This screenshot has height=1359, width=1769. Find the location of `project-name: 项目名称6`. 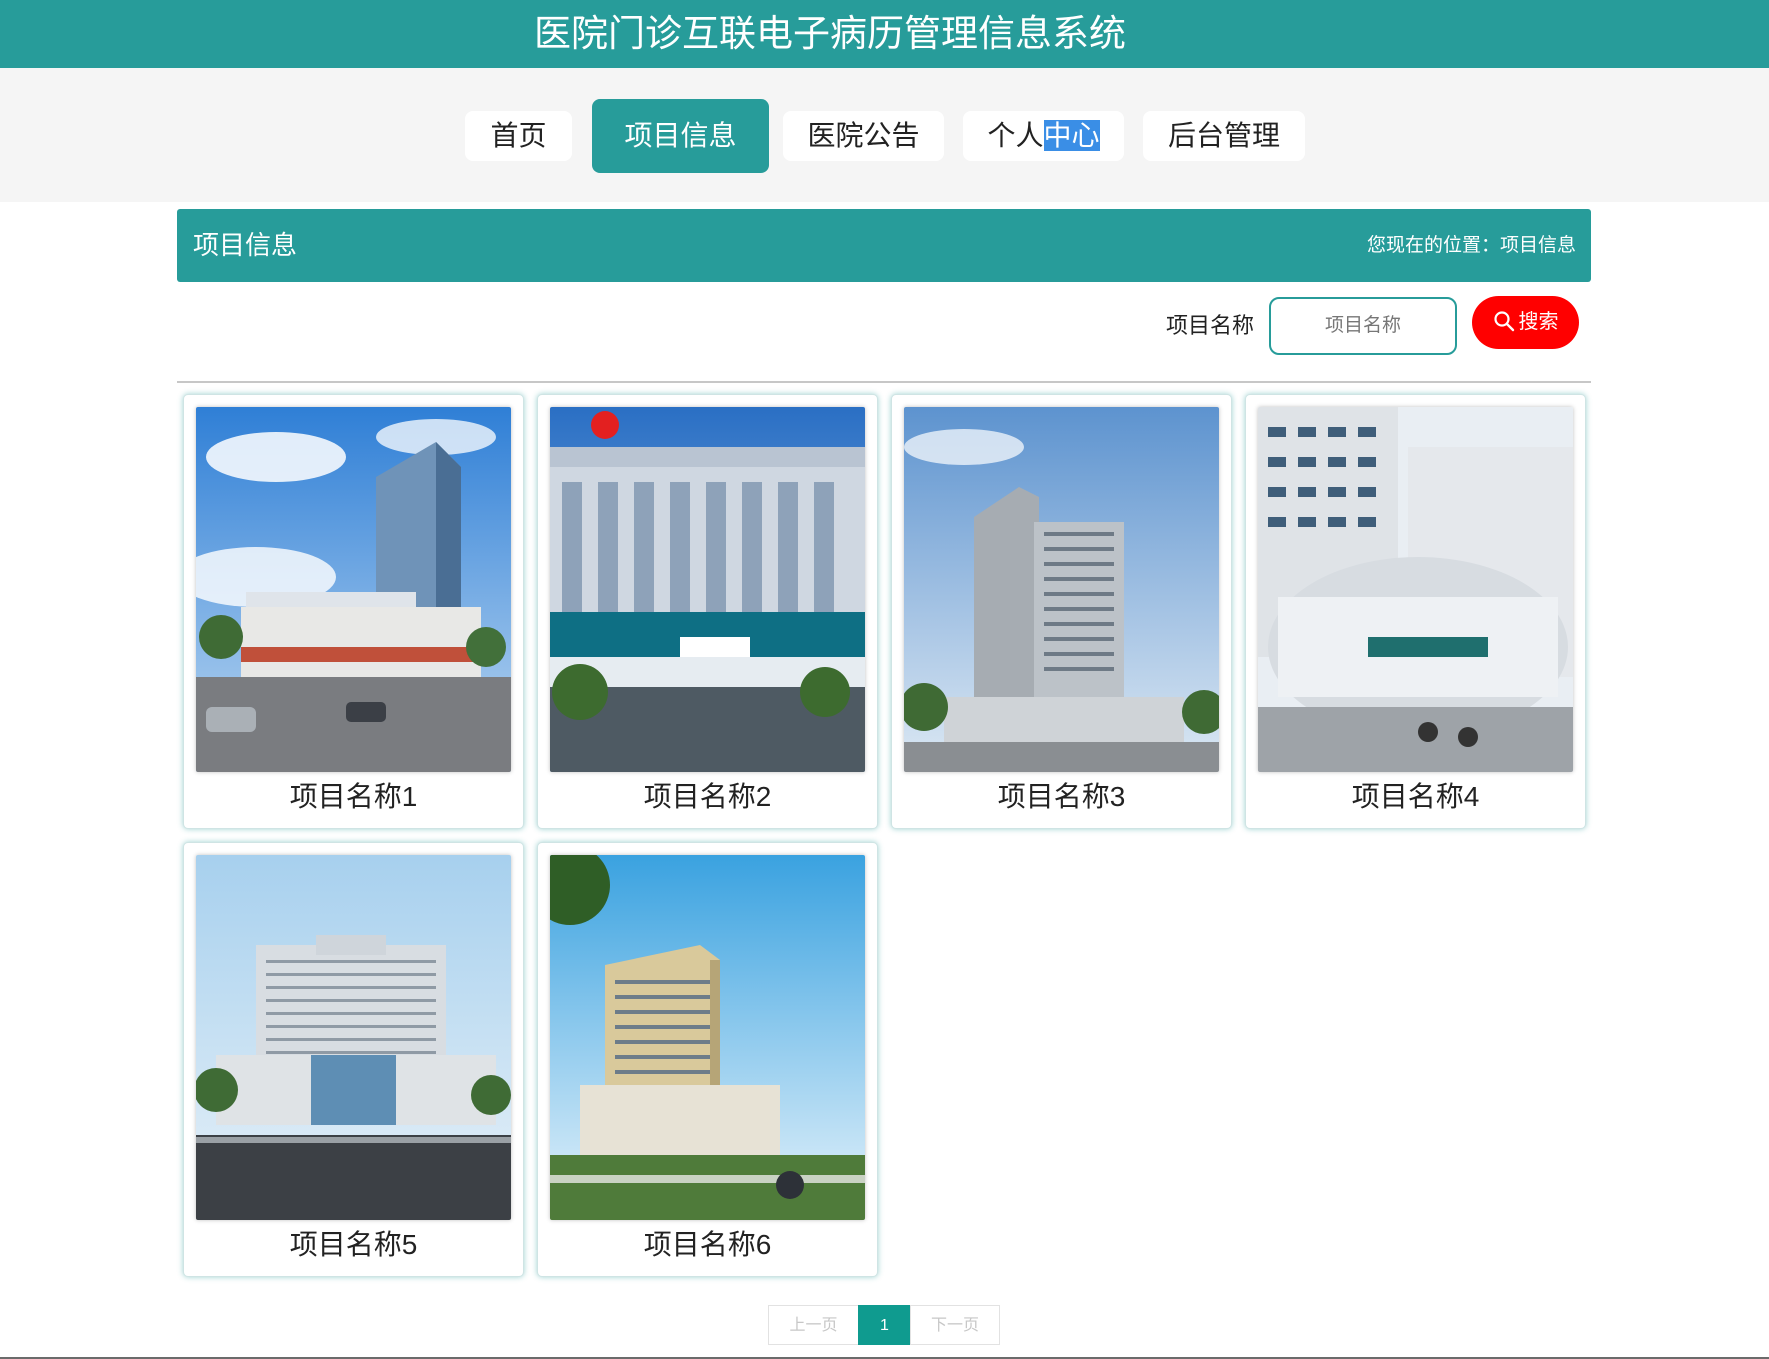

project-name: 项目名称6 is located at coordinates (707, 1244).